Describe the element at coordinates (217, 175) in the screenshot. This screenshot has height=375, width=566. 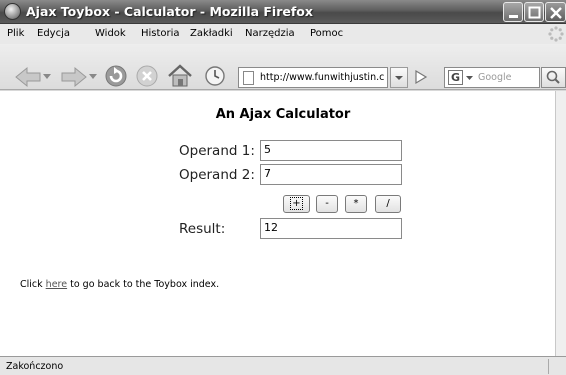
I see `operand2-label: Operand 2:` at that location.